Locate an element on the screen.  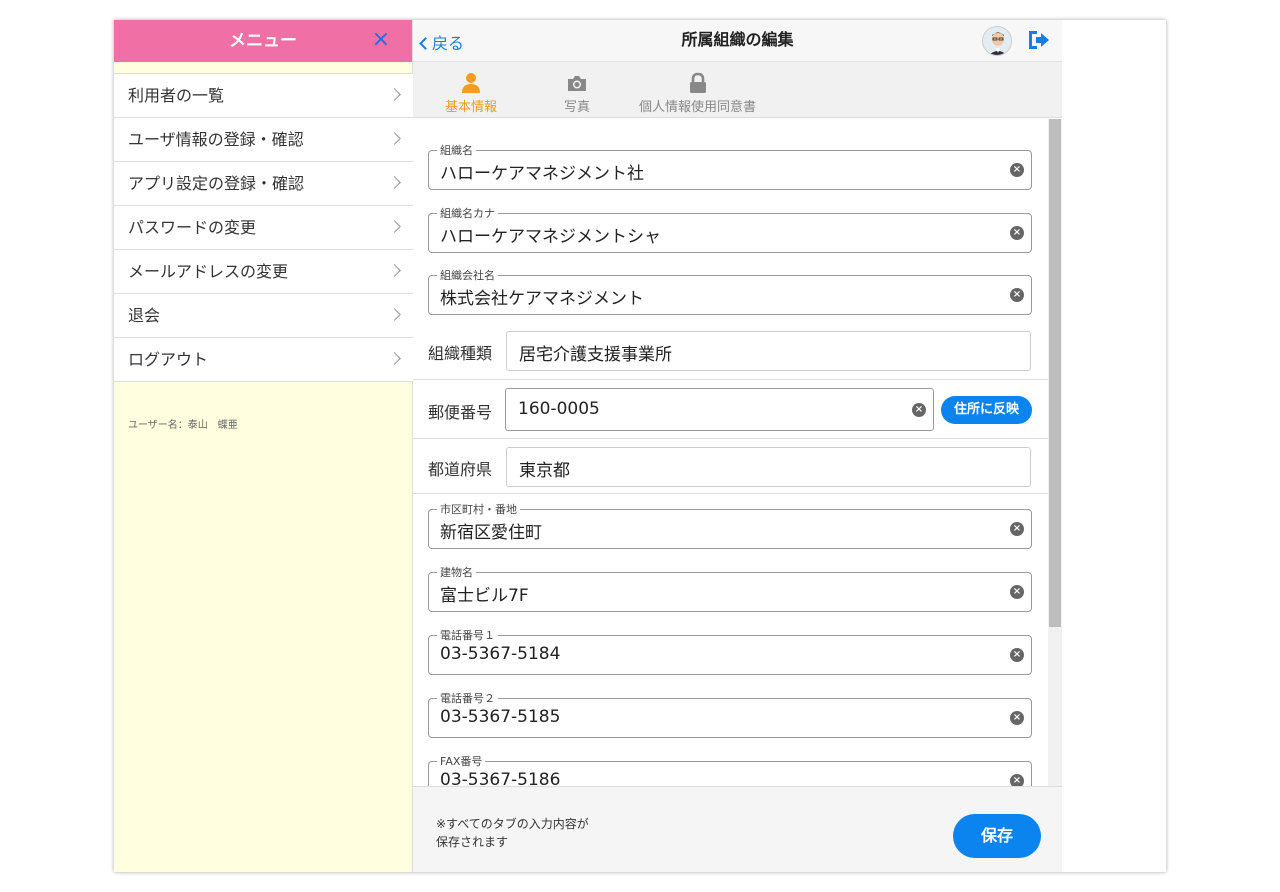
org-kana-value: ハローケアマネジメントシャ is located at coordinates (550, 237).